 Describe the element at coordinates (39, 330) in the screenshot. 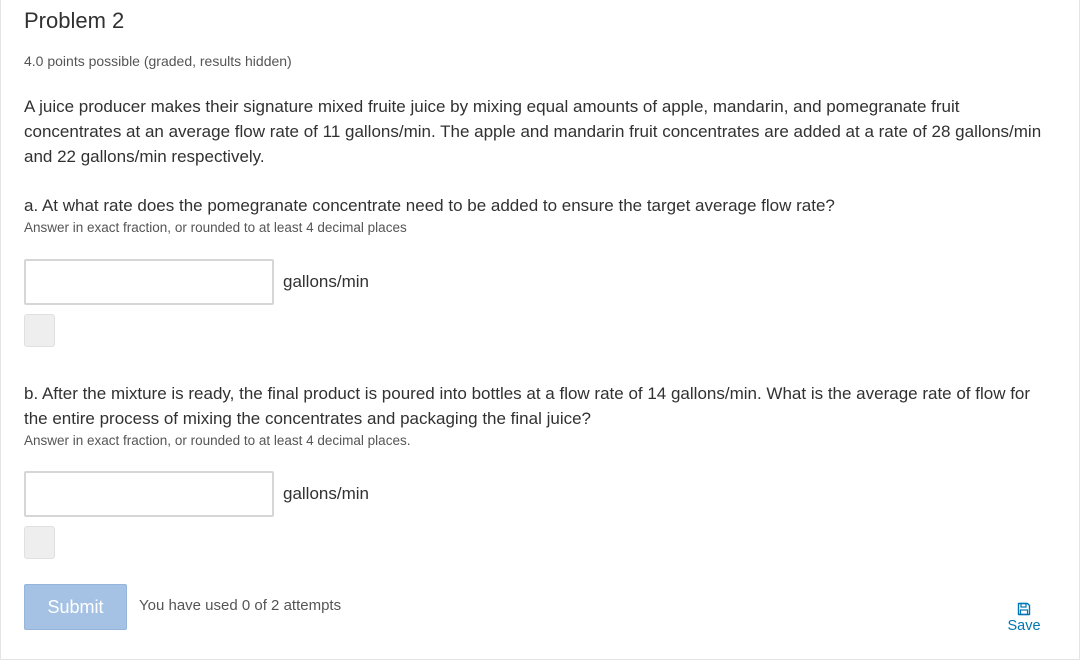

I see `part-a-status-indicator` at that location.